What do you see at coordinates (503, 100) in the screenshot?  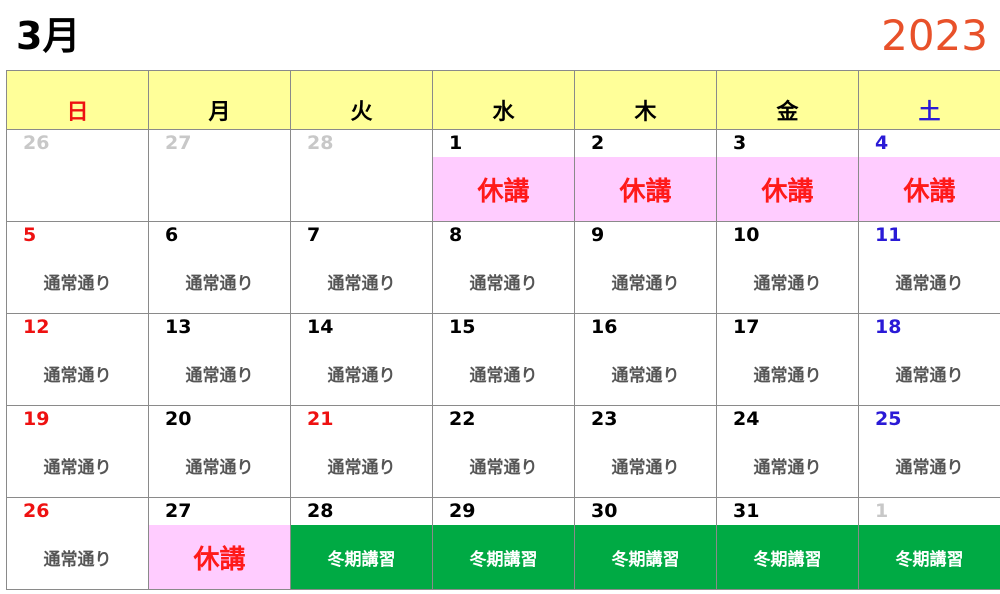 I see `weekday-header-row: 日 月 火 水 木 金 土` at bounding box center [503, 100].